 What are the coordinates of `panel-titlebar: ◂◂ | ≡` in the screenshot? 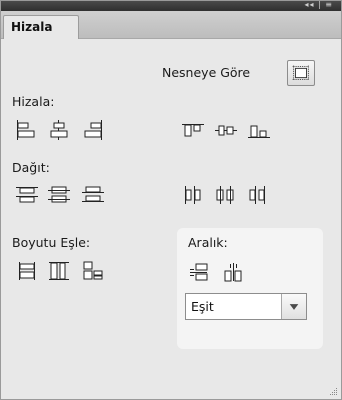 It's located at (171, 5).